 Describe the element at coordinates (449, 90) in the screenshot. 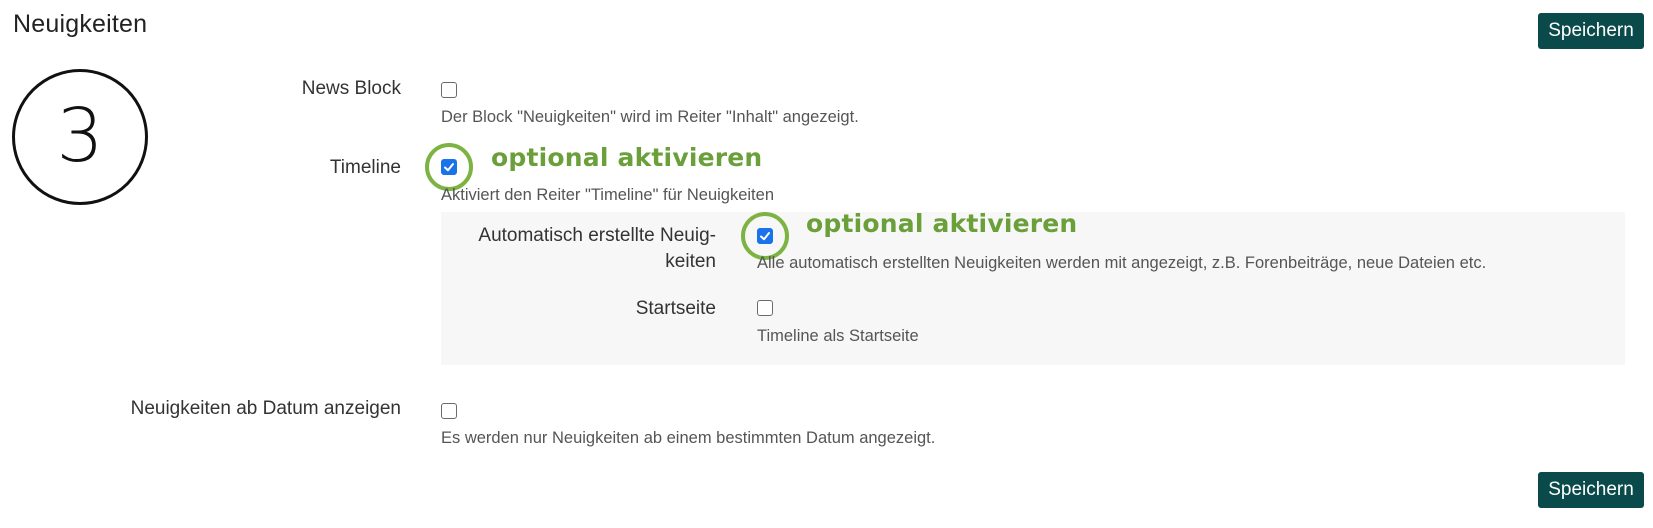

I see `news-block-checkbox` at that location.